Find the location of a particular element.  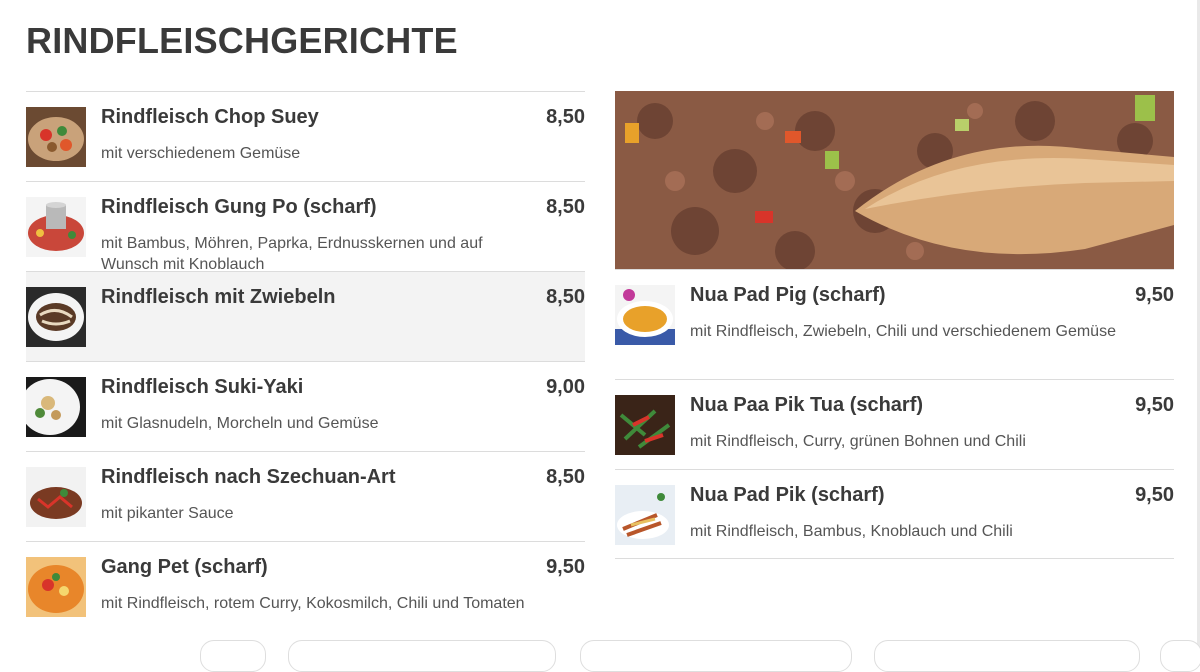

menu-item-name: Rindfleisch nach Szechuan-Art is located at coordinates (248, 477).